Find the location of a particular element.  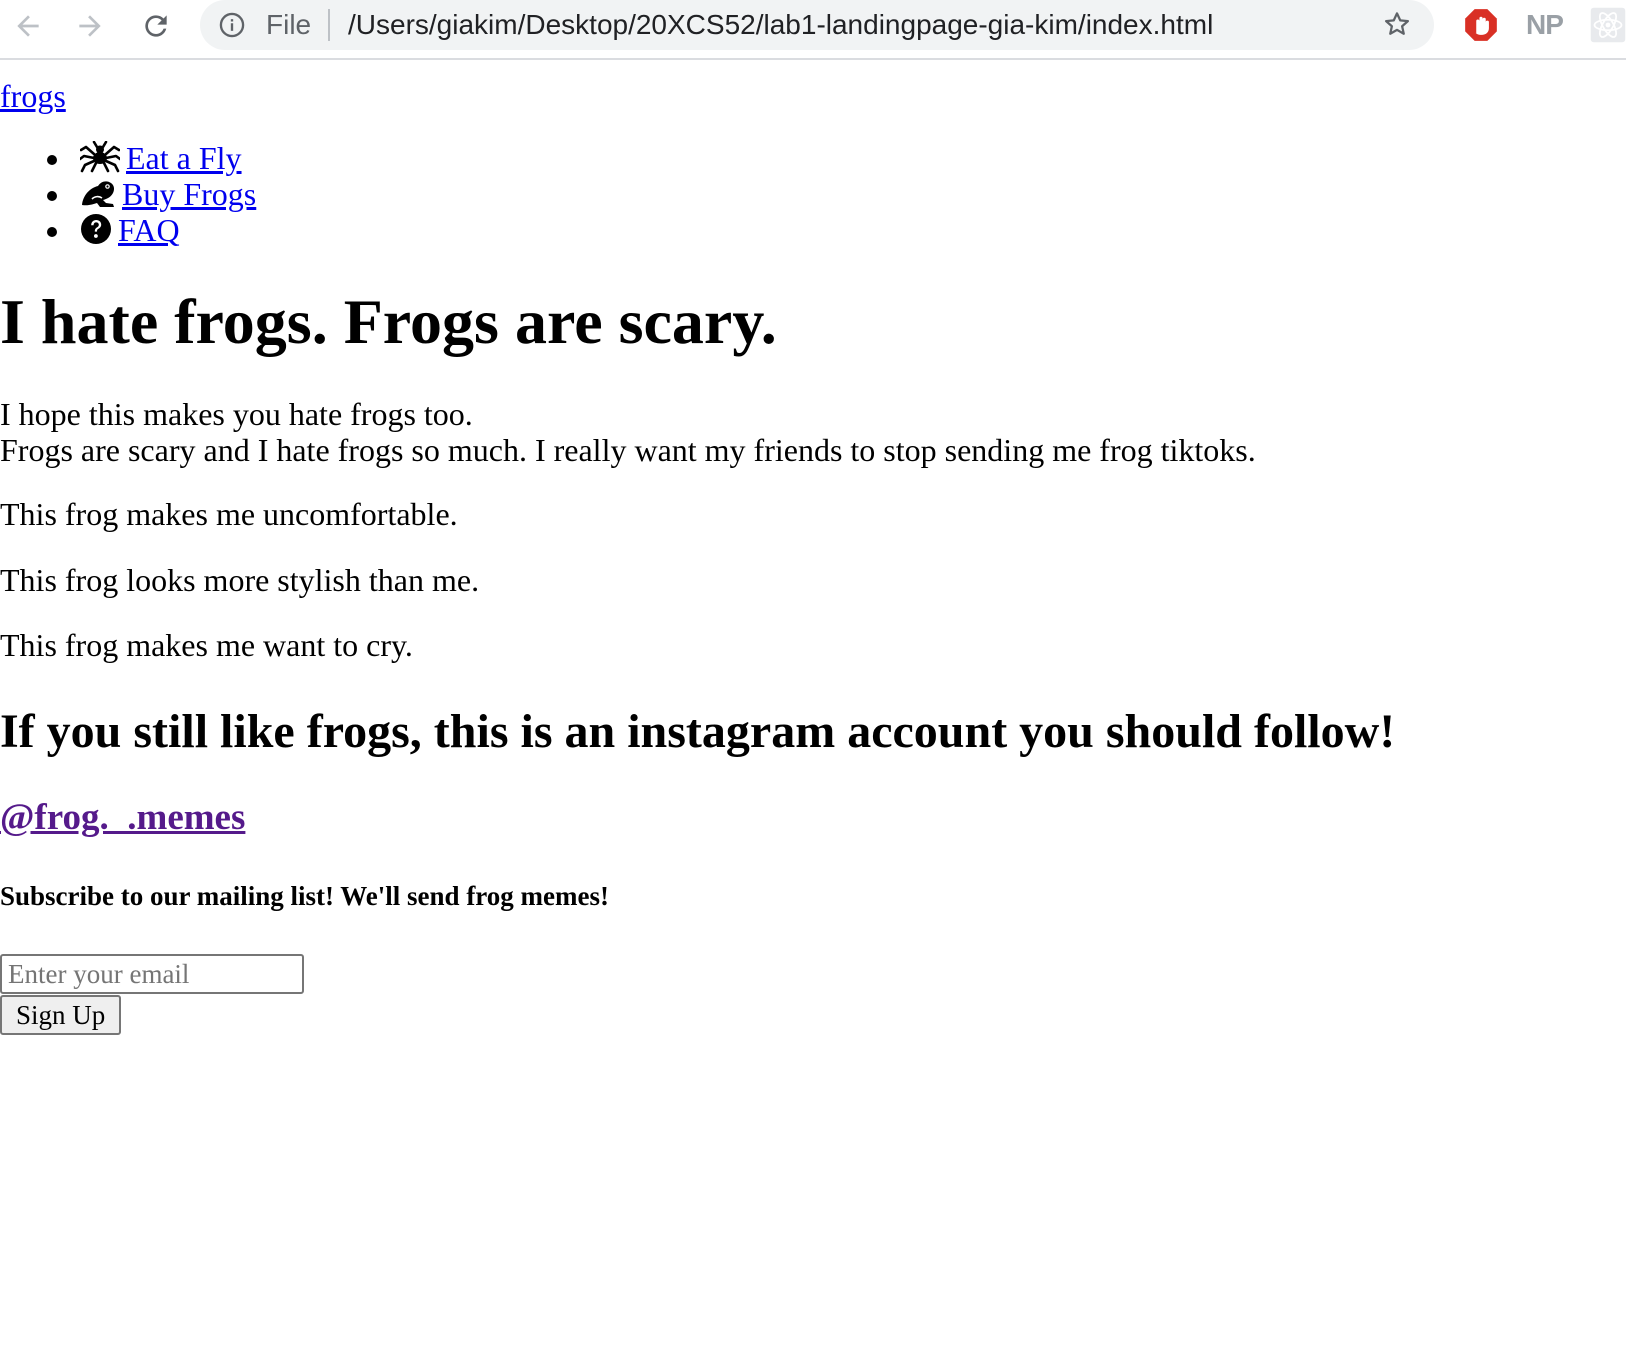

adblock-extension-icon is located at coordinates (1481, 27).